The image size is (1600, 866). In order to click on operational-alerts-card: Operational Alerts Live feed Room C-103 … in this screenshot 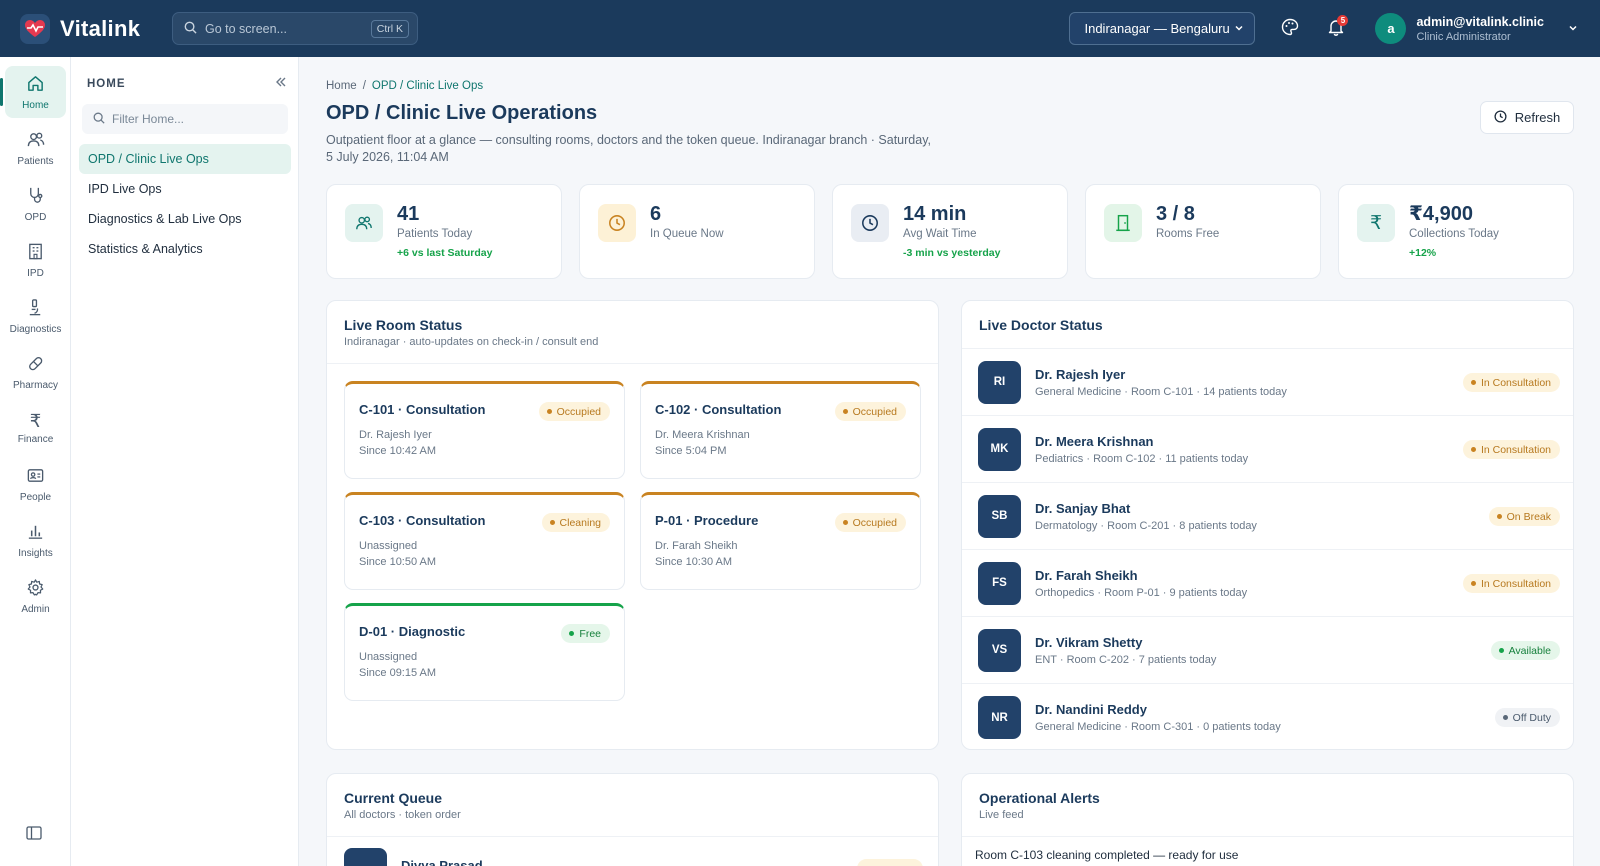, I will do `click(1267, 819)`.